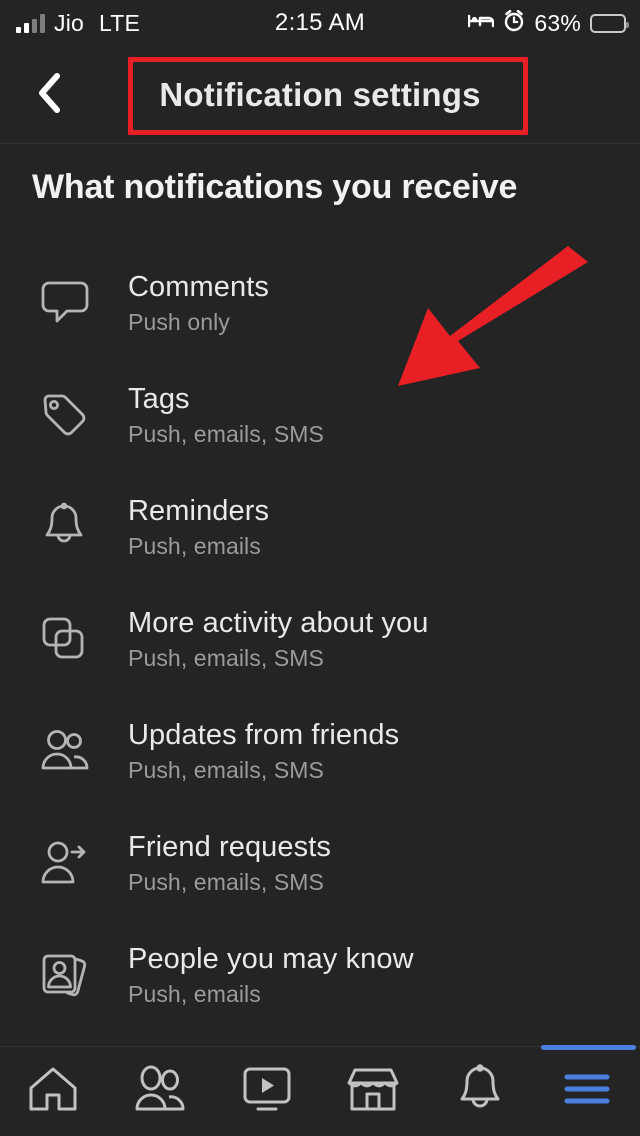 Image resolution: width=640 pixels, height=1136 pixels. What do you see at coordinates (589, 1047) in the screenshot?
I see `tab-active-indicator` at bounding box center [589, 1047].